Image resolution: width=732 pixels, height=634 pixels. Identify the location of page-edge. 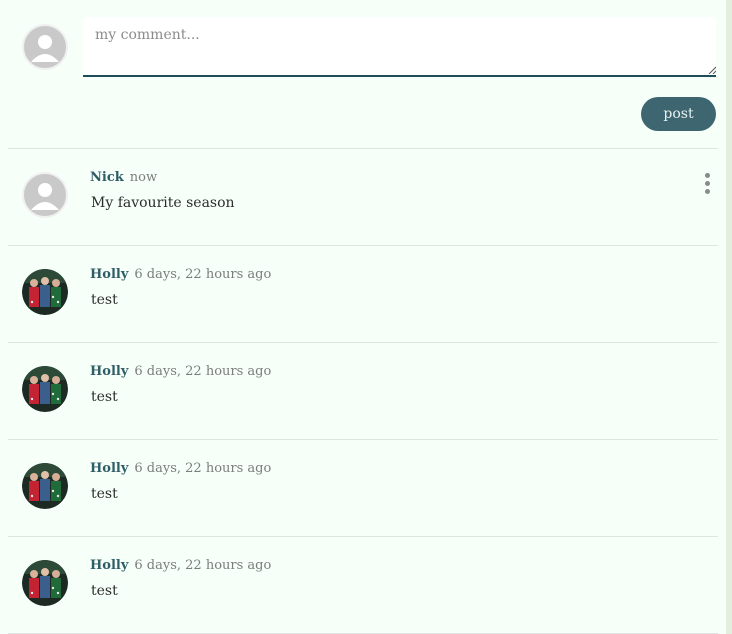
(729, 317).